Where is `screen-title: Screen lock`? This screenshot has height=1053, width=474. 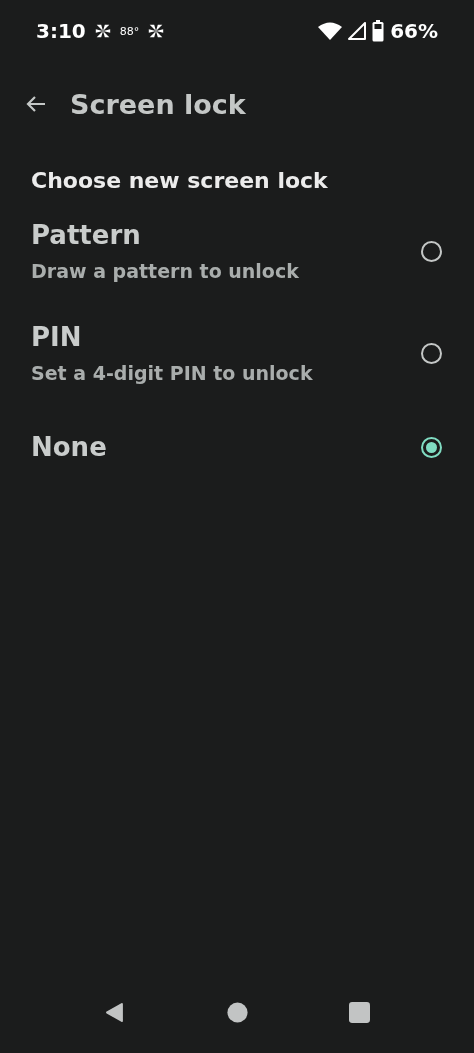 screen-title: Screen lock is located at coordinates (158, 104).